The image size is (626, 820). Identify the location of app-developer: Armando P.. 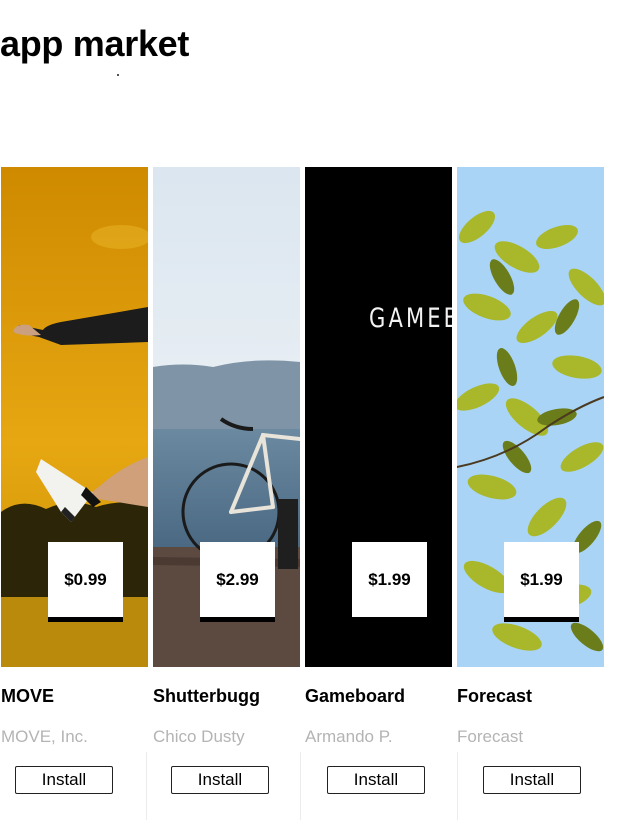
(349, 737).